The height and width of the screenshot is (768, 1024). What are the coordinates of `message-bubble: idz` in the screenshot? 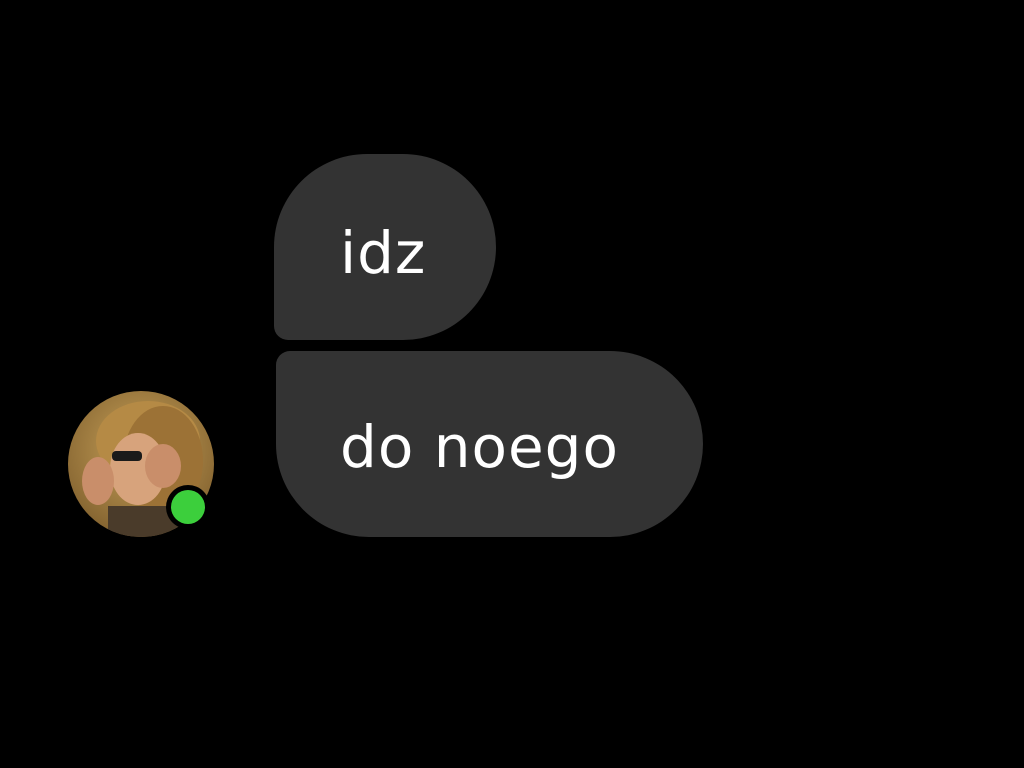 It's located at (385, 247).